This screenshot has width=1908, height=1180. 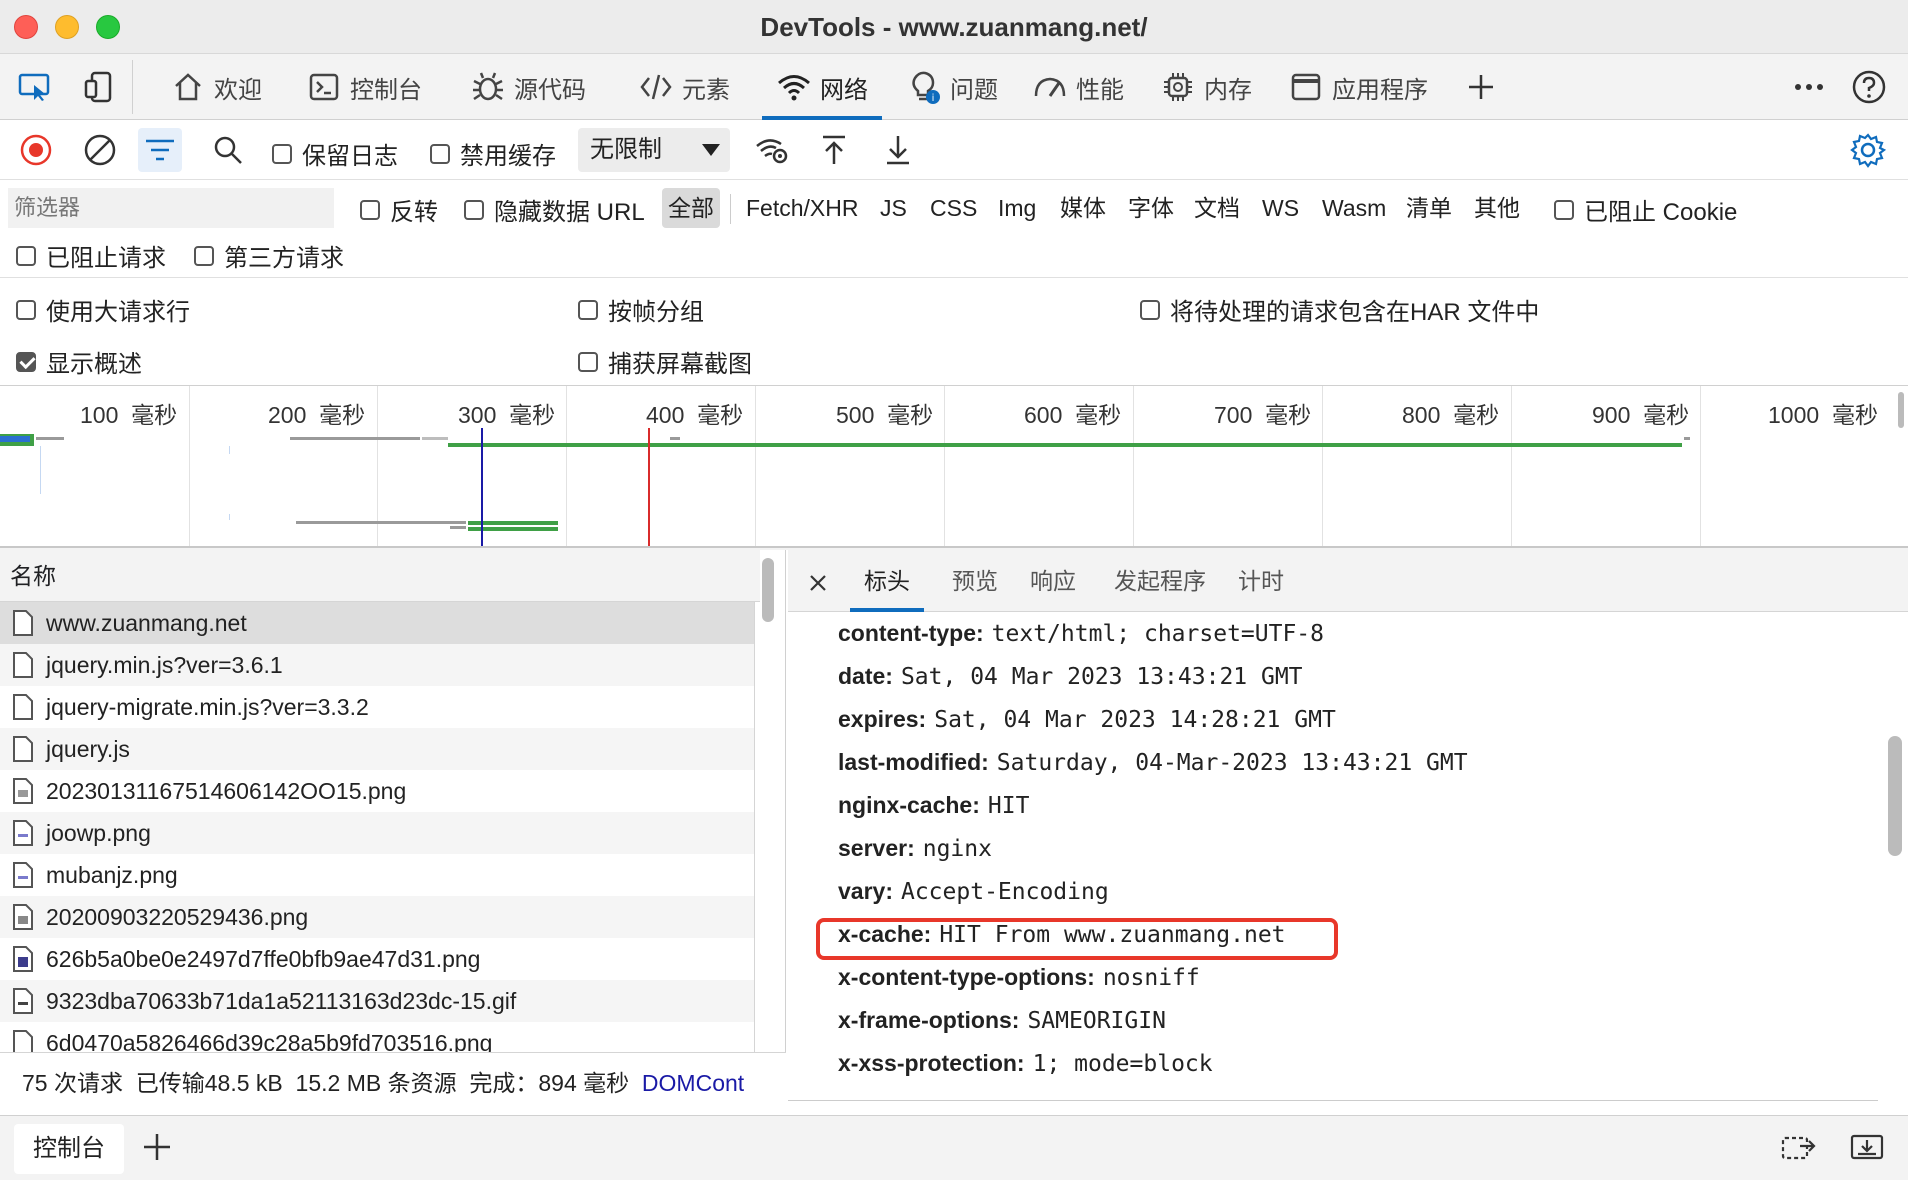 I want to click on disable-cache-checkbox: 禁用缓存, so click(x=493, y=153).